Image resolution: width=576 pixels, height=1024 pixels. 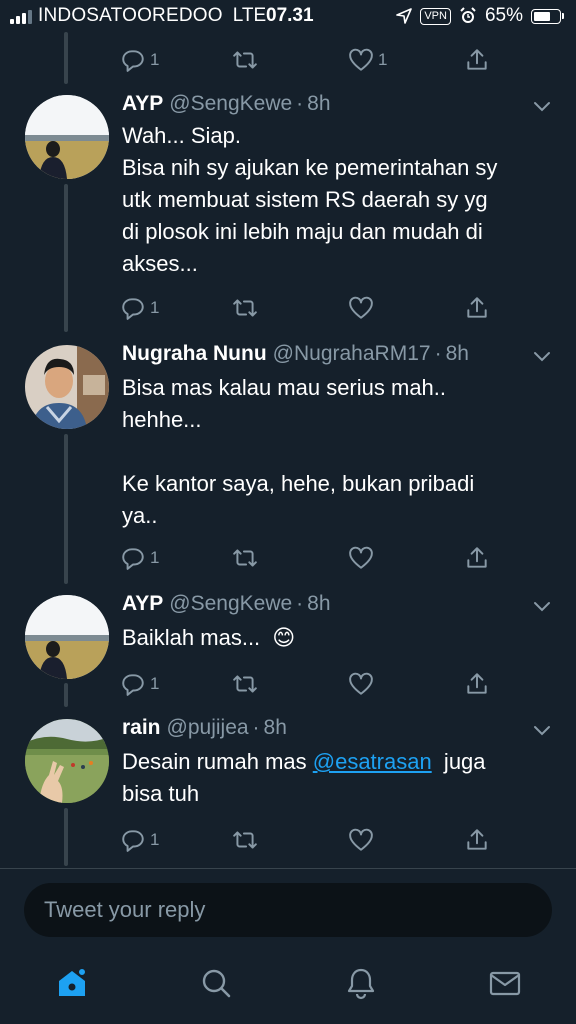 I want to click on like-button: 1, so click(x=367, y=60).